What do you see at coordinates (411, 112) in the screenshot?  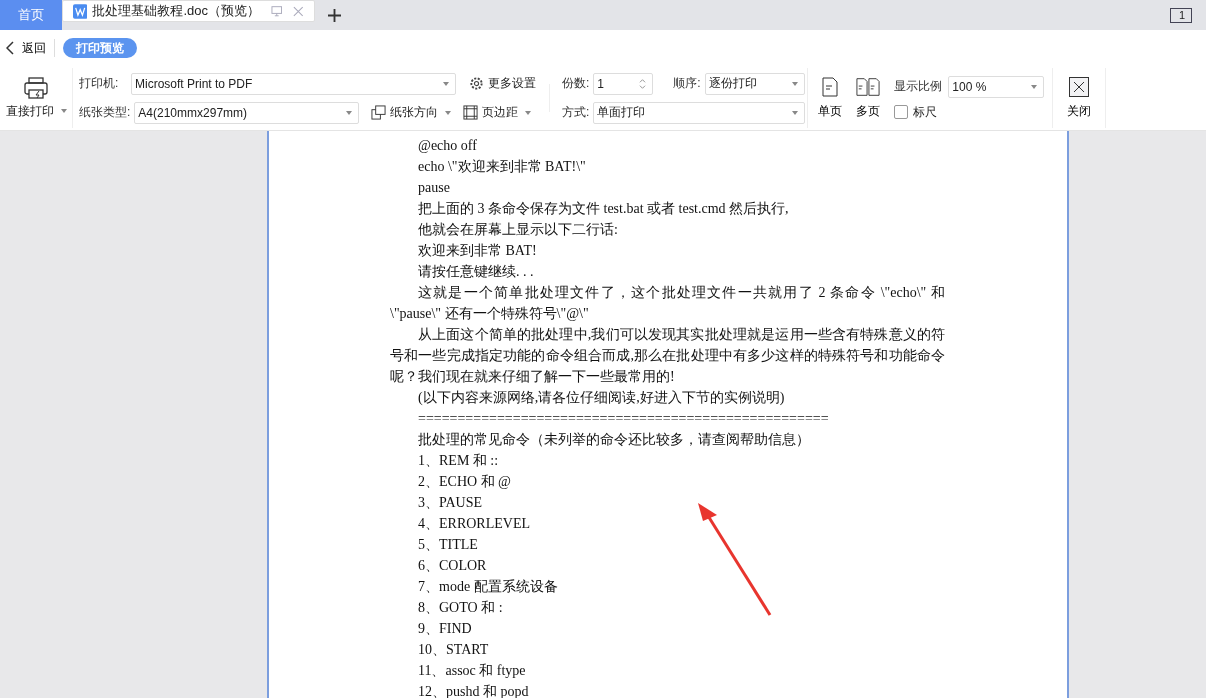 I see `orientation-button: 纸张方向` at bounding box center [411, 112].